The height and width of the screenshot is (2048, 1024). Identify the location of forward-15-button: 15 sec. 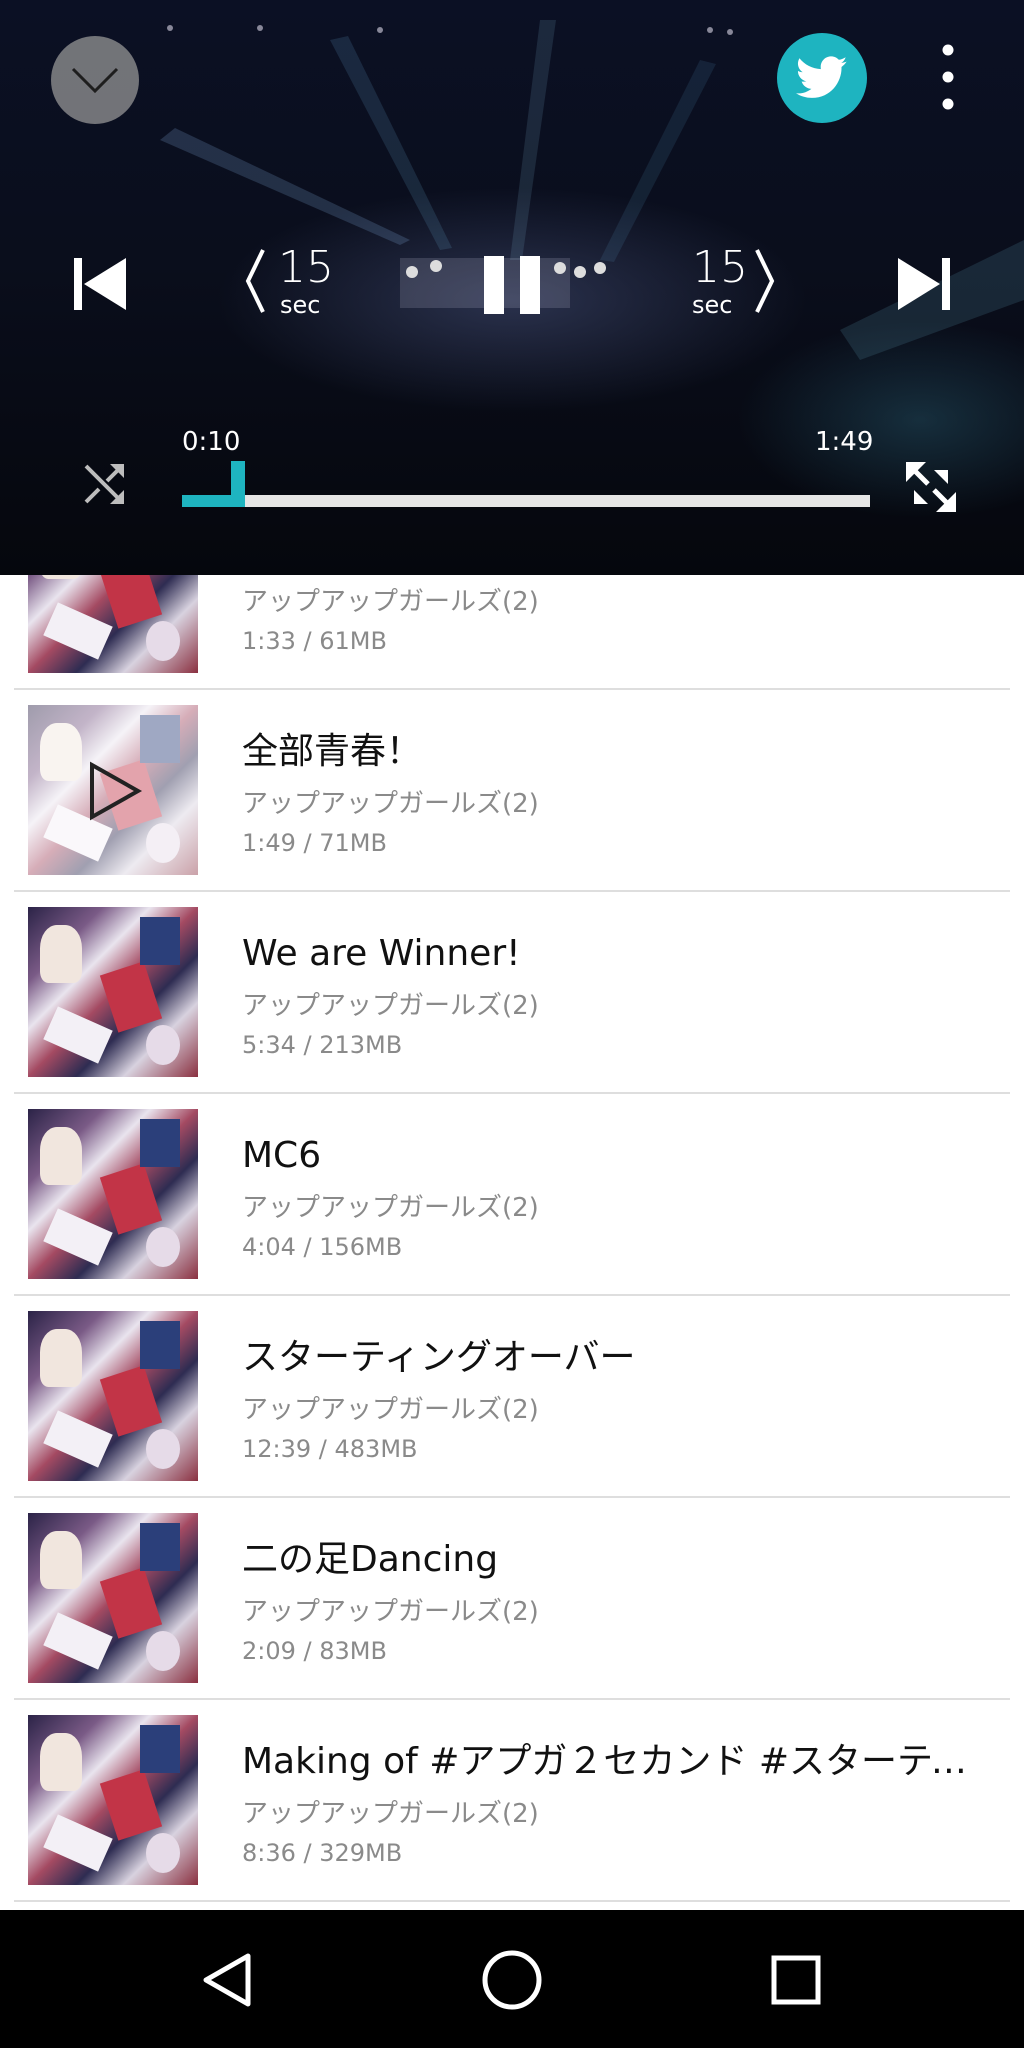
(736, 284).